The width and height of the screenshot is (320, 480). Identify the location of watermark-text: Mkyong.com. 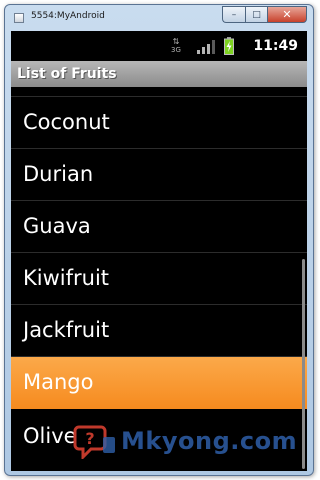
(209, 441).